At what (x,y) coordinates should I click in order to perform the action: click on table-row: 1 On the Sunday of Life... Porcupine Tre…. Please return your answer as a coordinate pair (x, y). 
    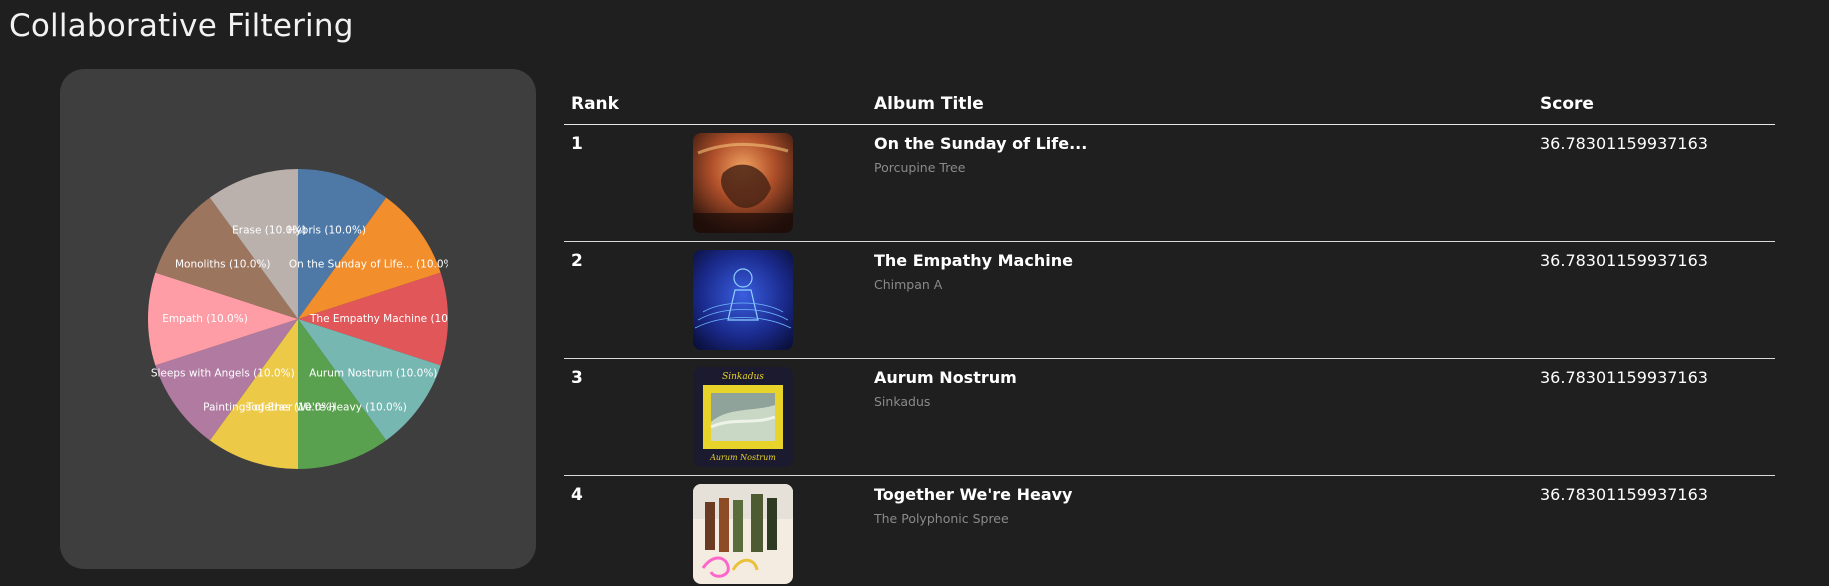
    Looking at the image, I should click on (1169, 183).